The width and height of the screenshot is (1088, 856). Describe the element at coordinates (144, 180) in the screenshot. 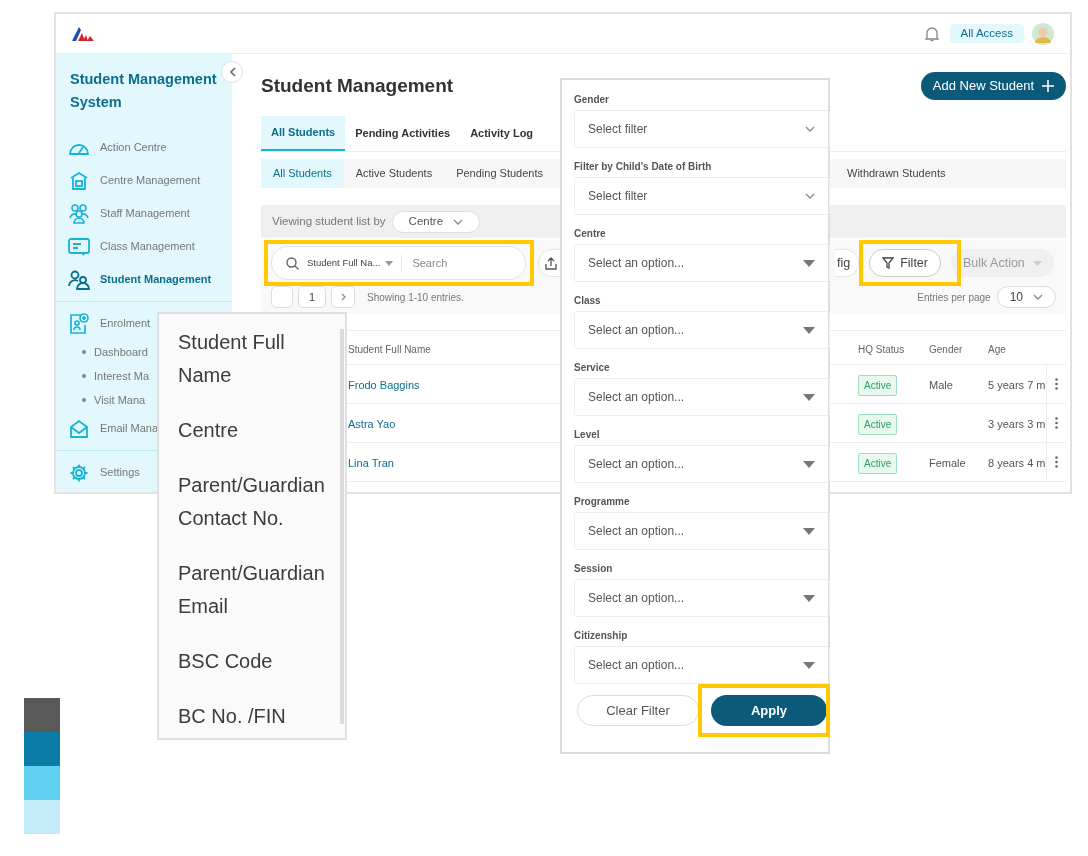

I see `sidebar-item: Centre Management` at that location.